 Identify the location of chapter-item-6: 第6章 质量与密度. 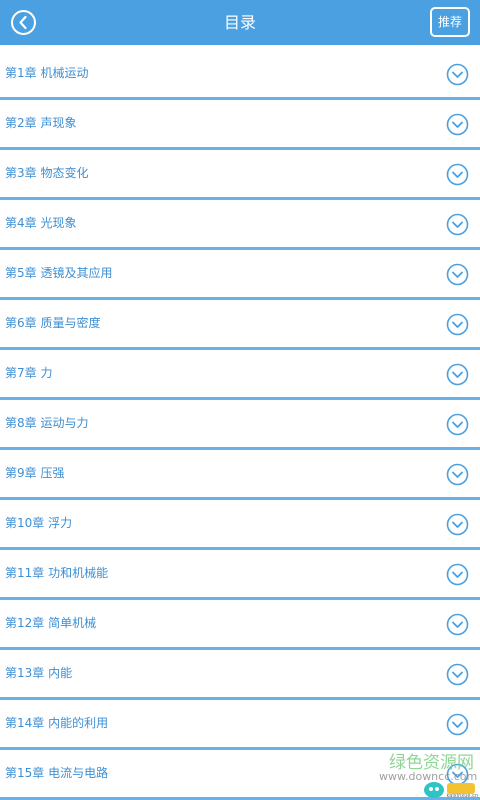
(240, 325).